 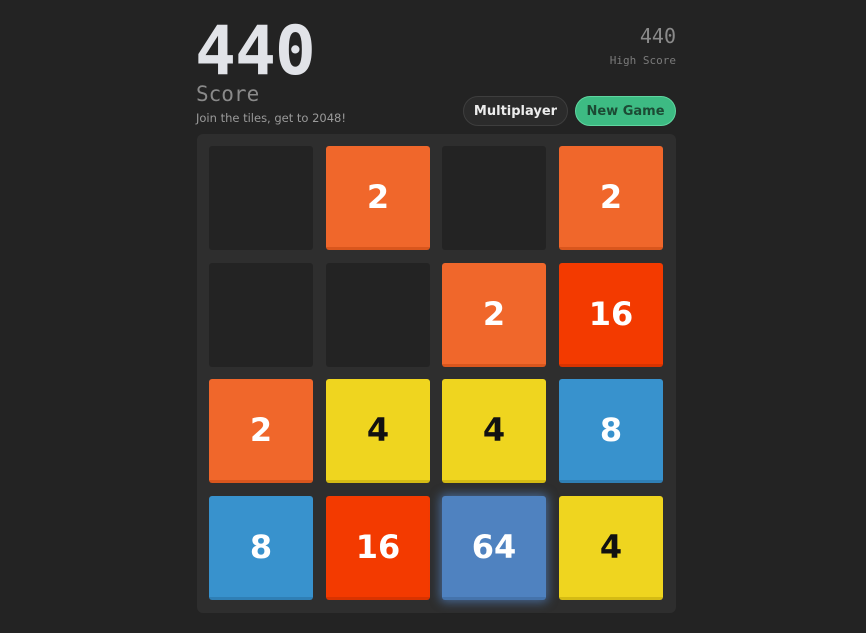 I want to click on new-game-button: New Game, so click(x=625, y=111).